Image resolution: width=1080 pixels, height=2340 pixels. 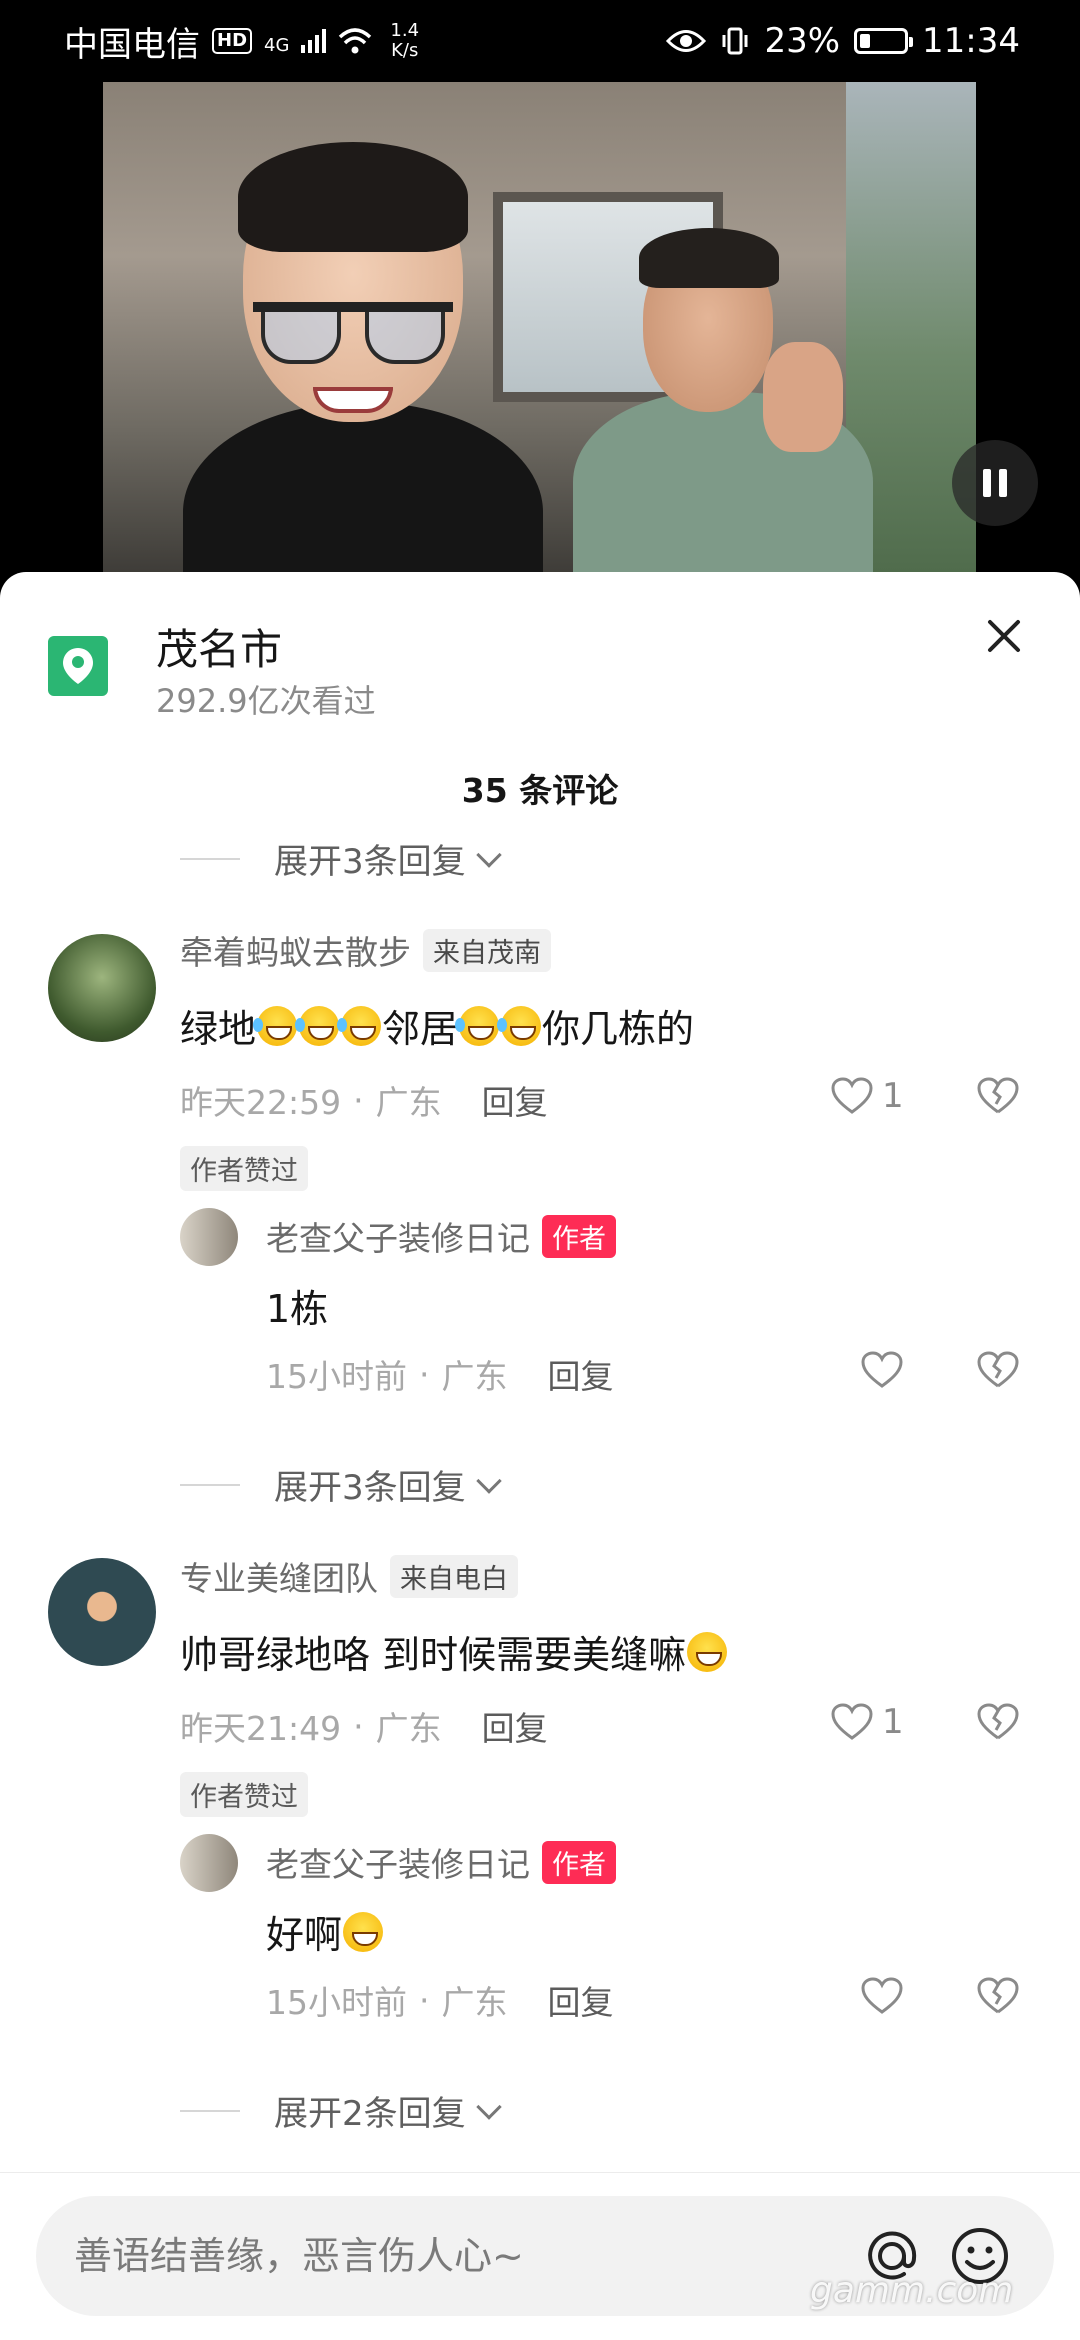 I want to click on battery-percent: 23%, so click(x=802, y=41).